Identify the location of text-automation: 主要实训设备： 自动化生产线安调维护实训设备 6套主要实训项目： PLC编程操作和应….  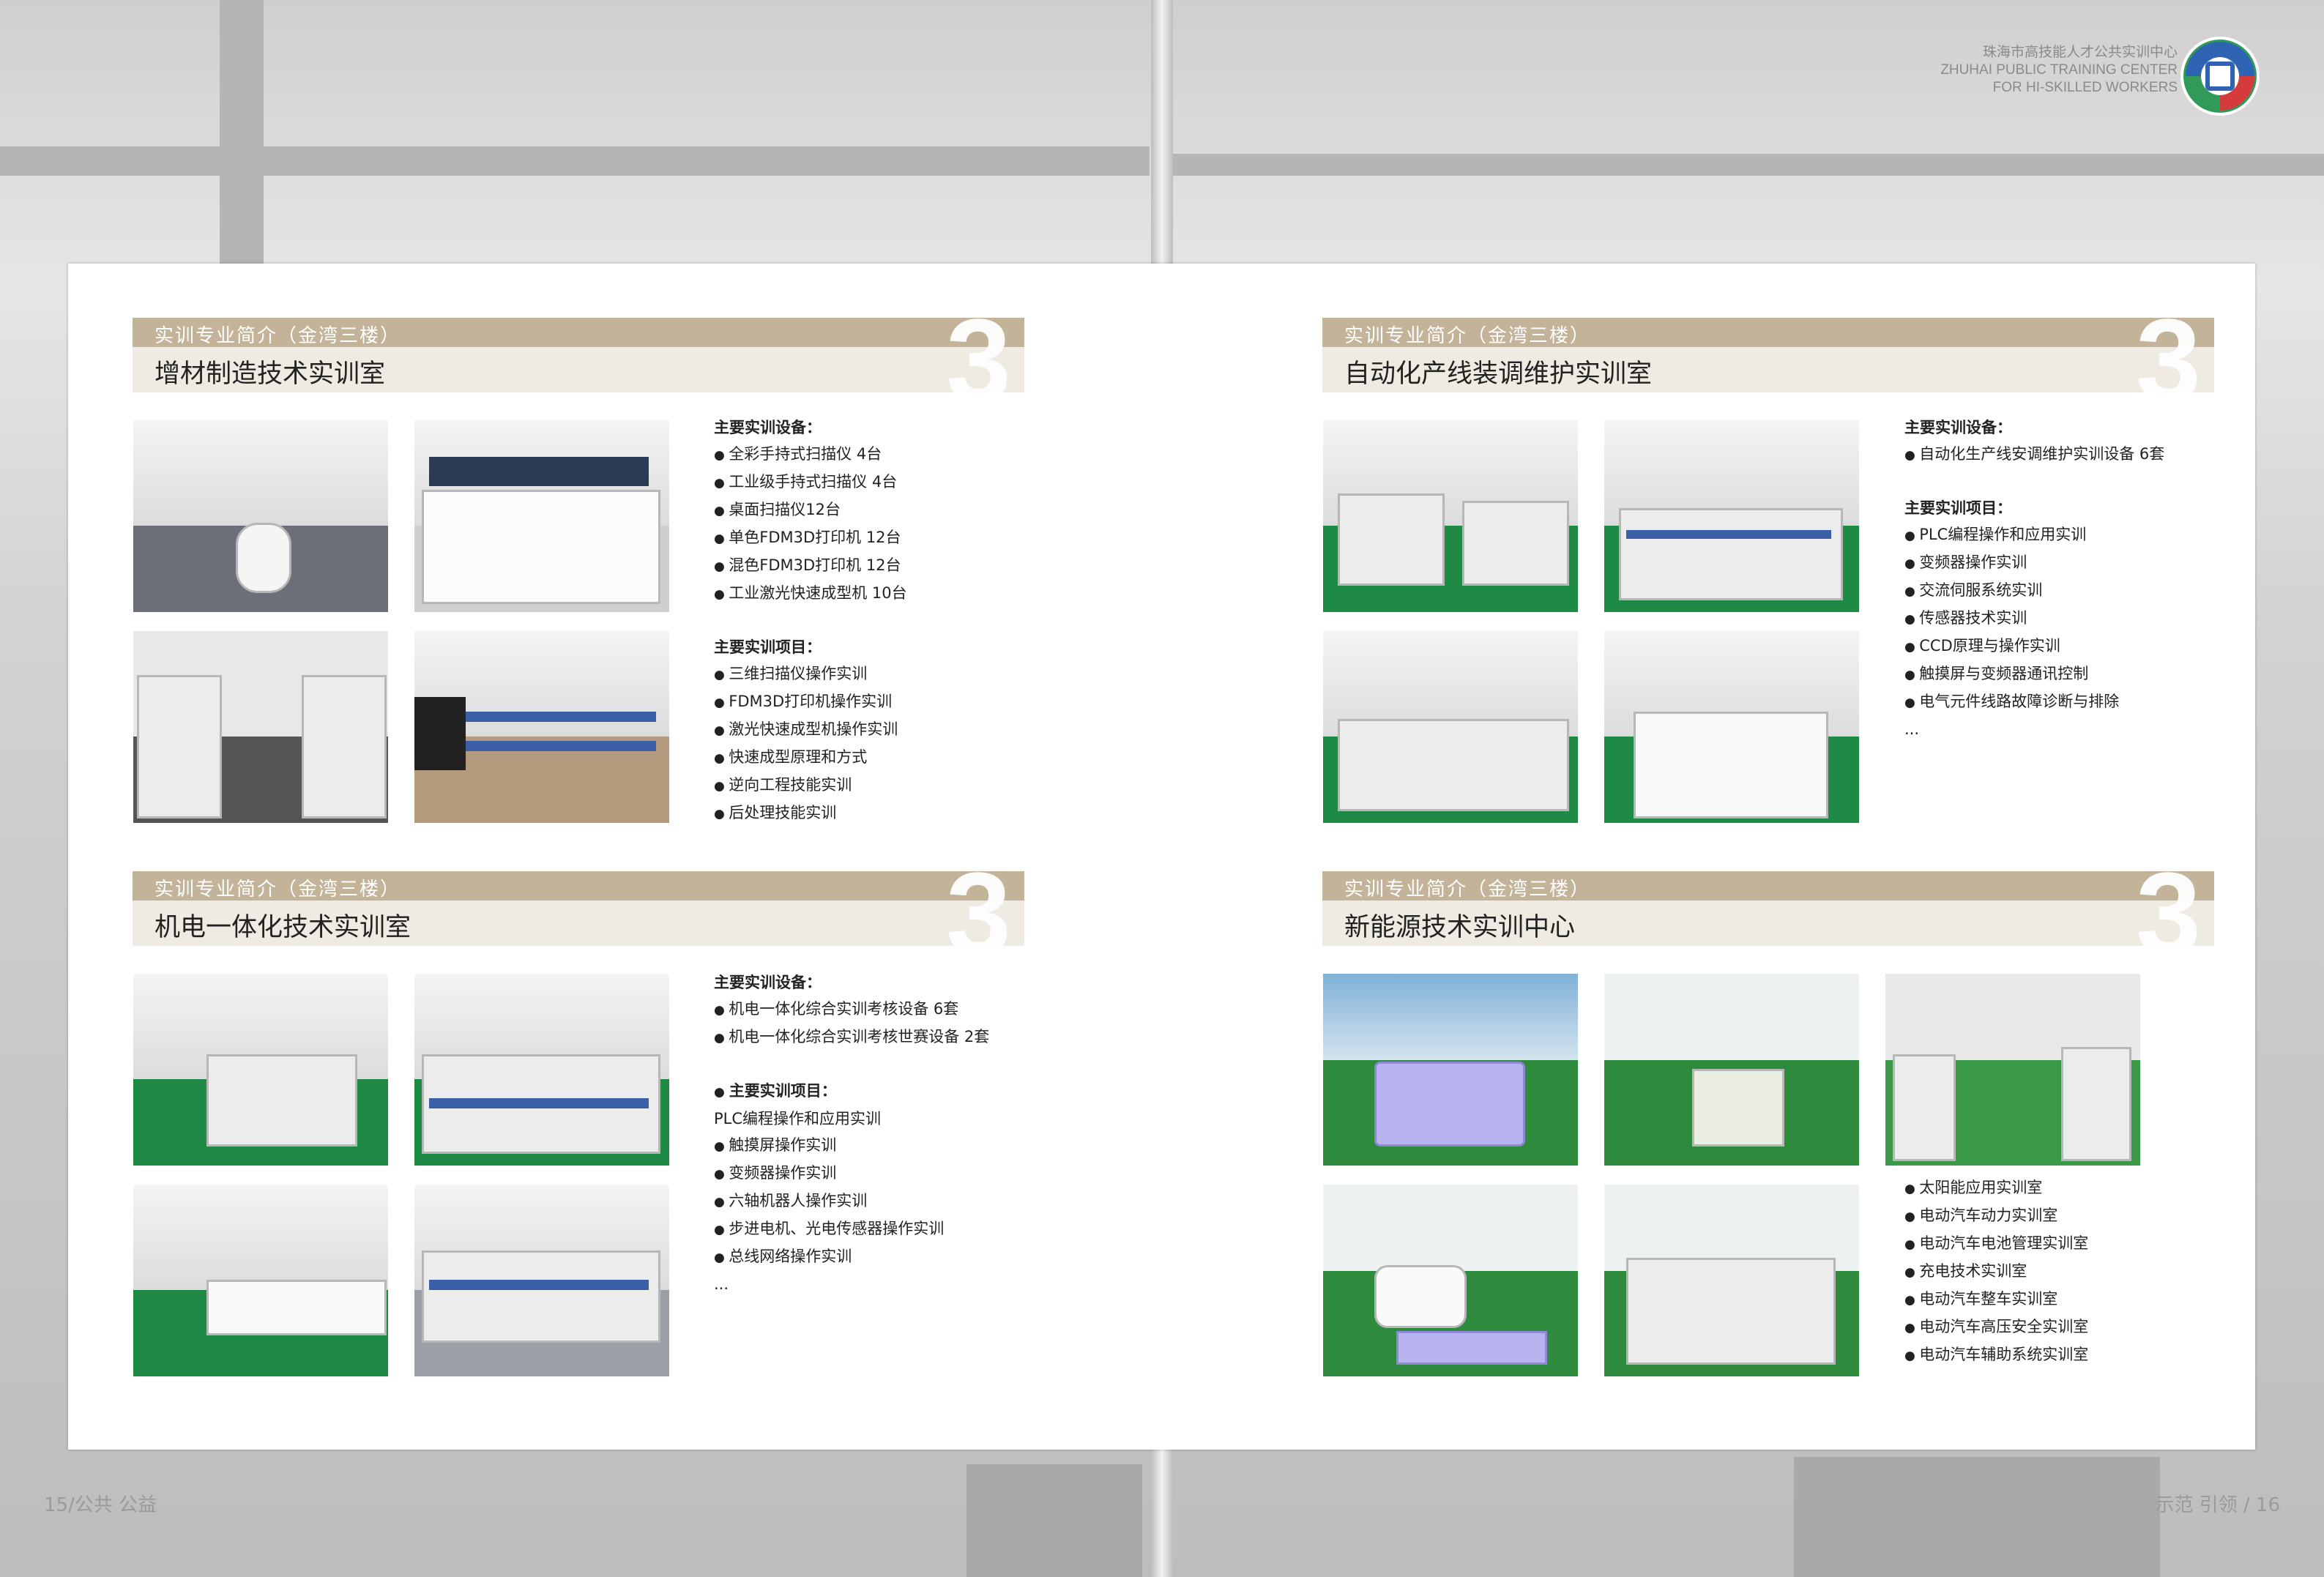
(2034, 578).